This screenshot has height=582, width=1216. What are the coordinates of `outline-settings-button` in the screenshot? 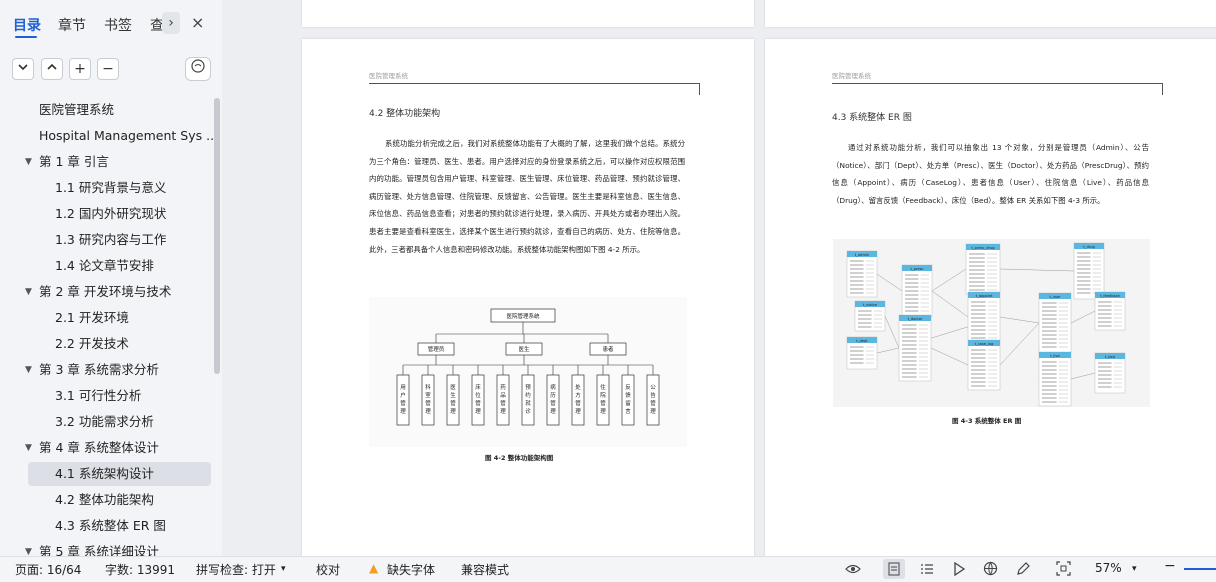 It's located at (198, 69).